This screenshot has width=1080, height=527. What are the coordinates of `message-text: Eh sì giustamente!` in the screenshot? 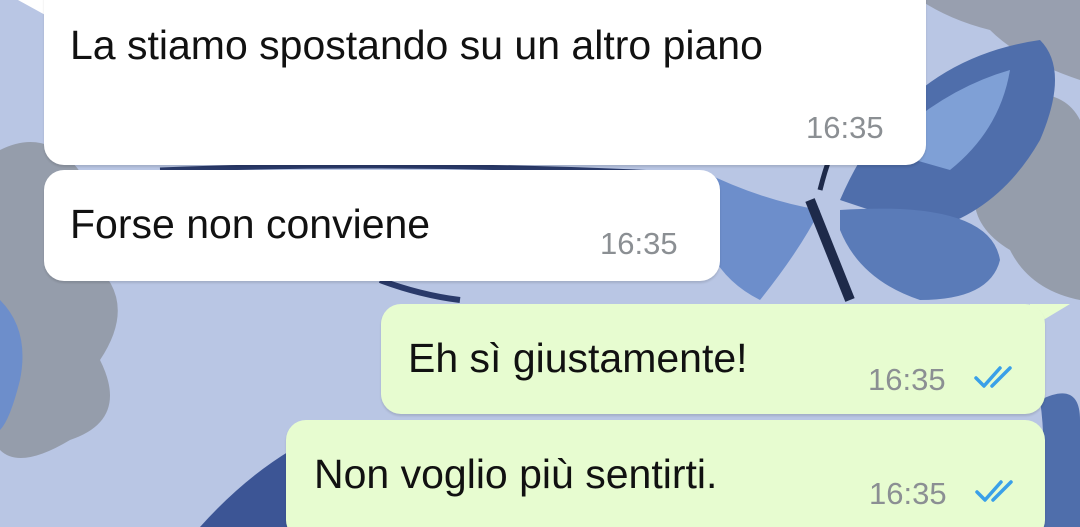 It's located at (578, 358).